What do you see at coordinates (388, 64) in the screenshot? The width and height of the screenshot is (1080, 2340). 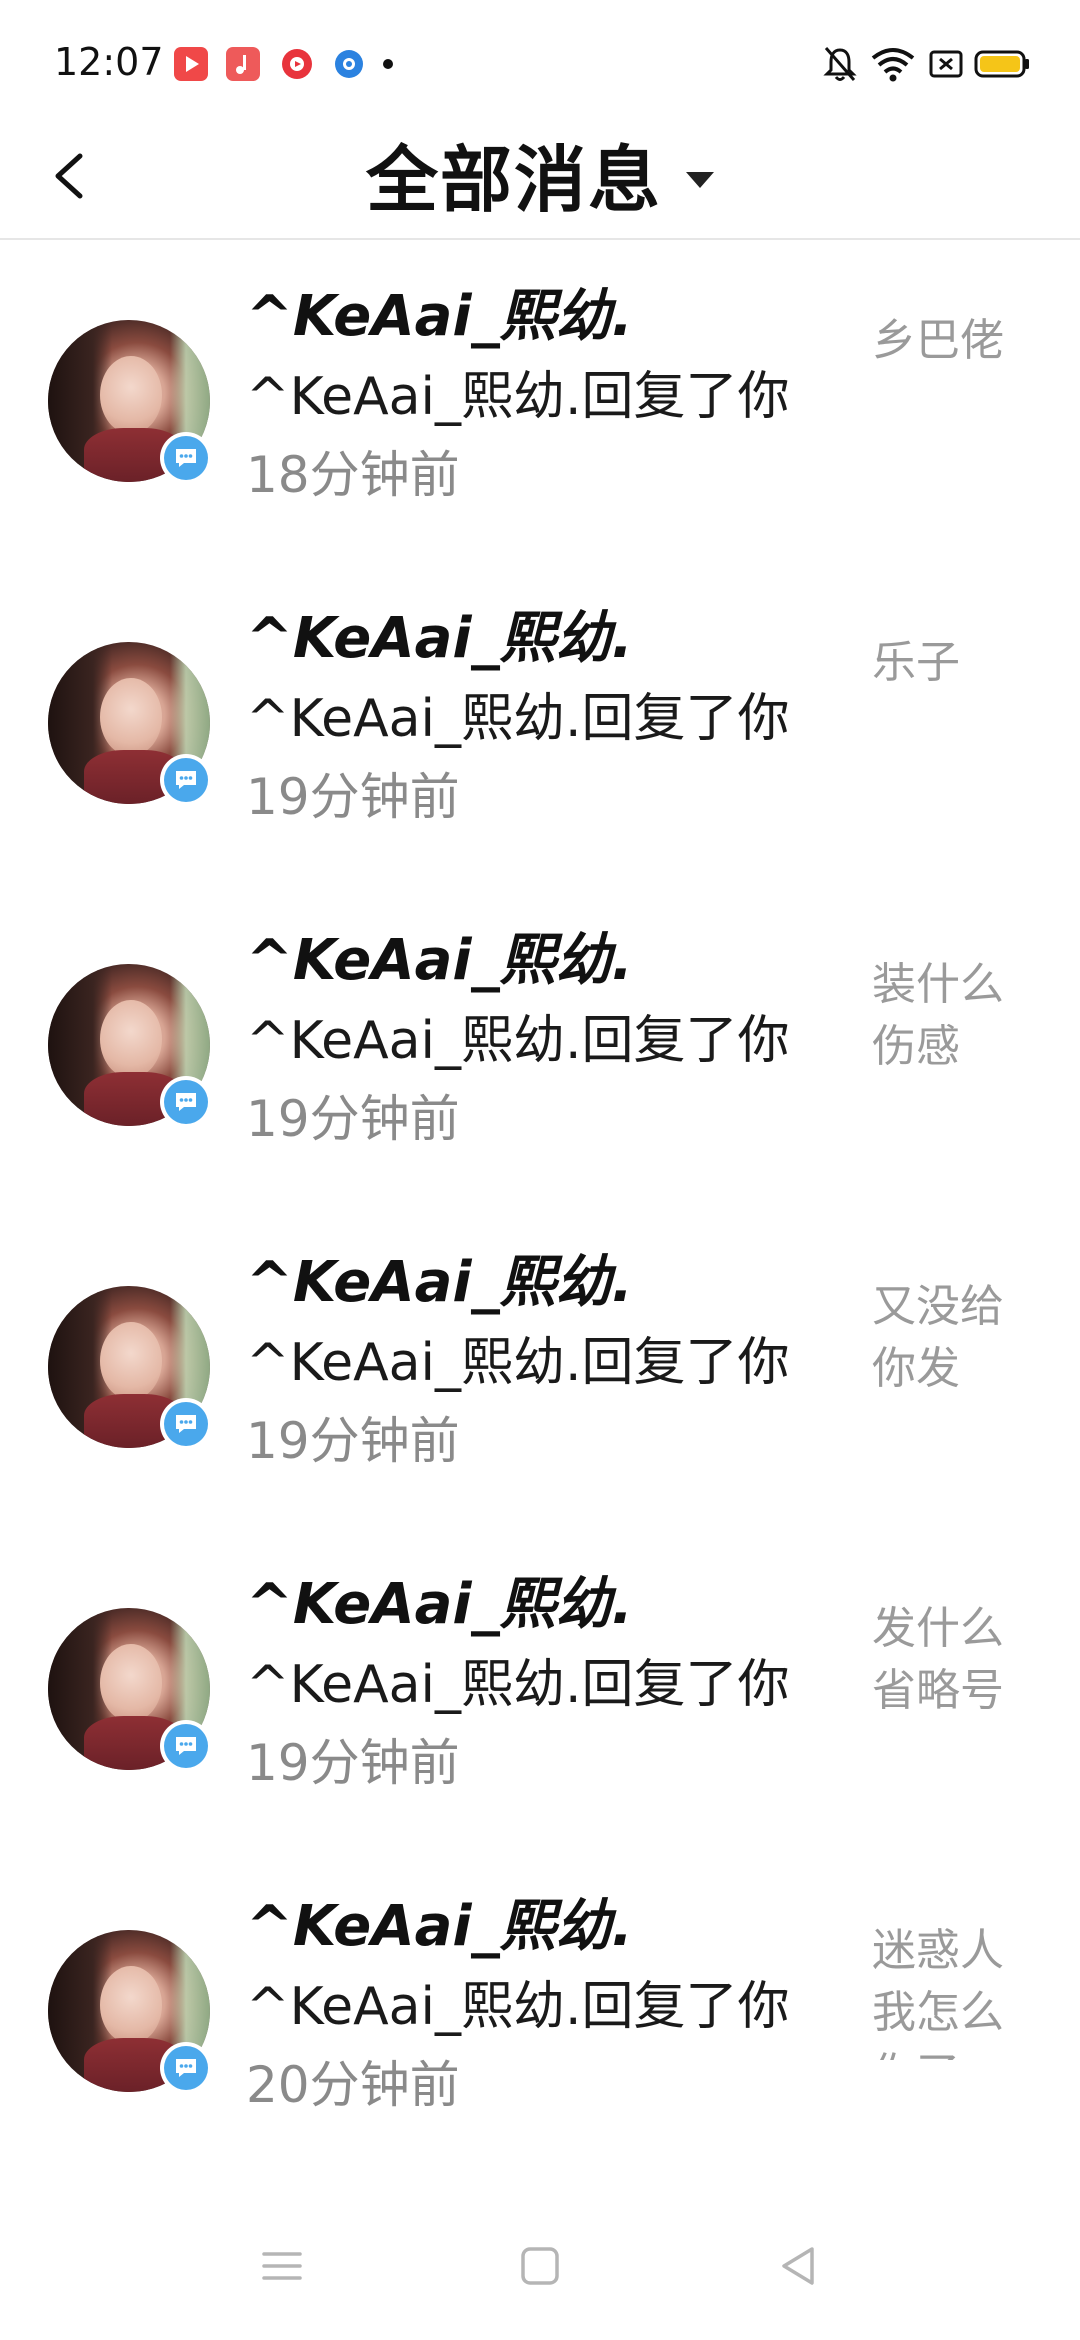 I see `more-notifications-dot` at bounding box center [388, 64].